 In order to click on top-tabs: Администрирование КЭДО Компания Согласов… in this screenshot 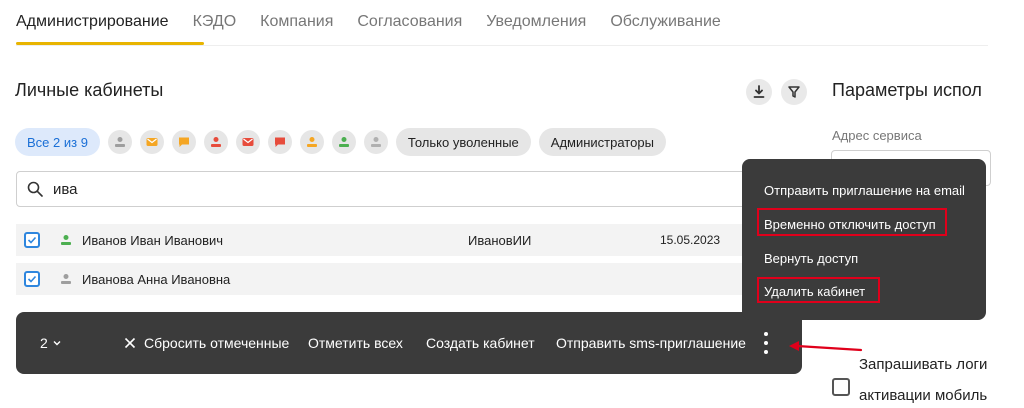, I will do `click(380, 22)`.